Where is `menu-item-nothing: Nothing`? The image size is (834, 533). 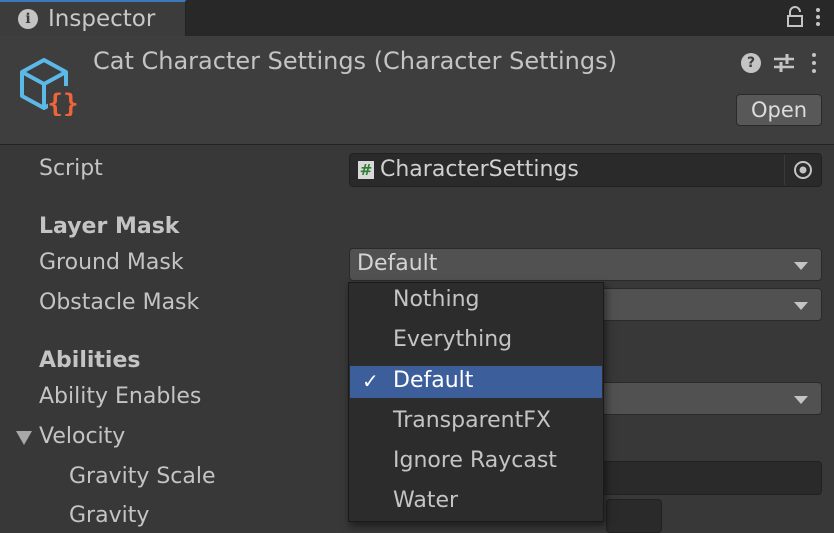
menu-item-nothing: Nothing is located at coordinates (476, 301).